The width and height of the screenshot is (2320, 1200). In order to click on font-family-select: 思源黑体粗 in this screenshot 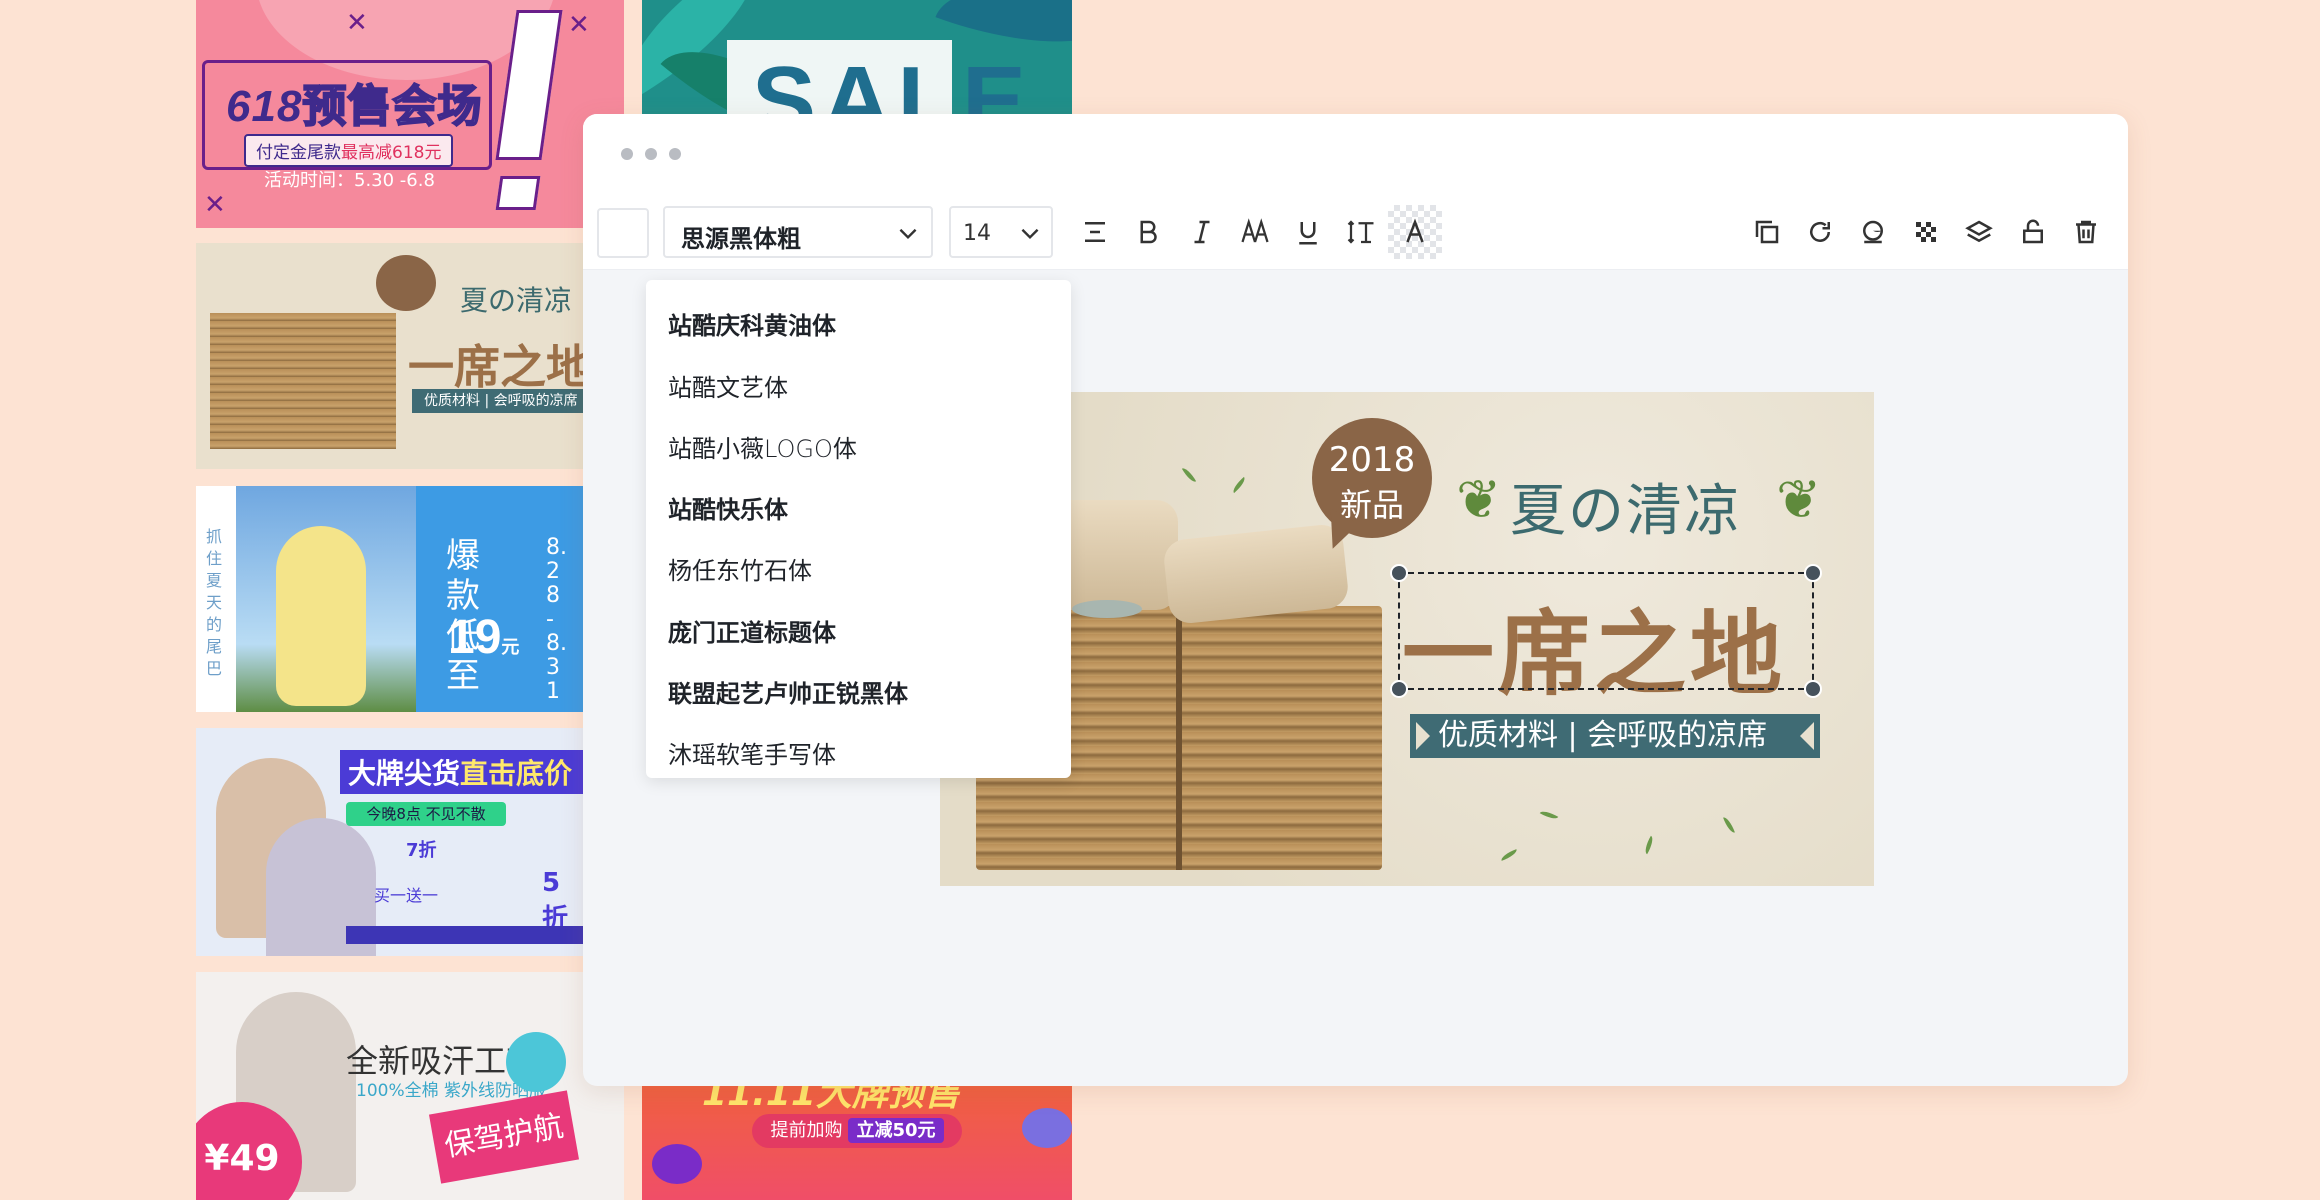, I will do `click(798, 232)`.